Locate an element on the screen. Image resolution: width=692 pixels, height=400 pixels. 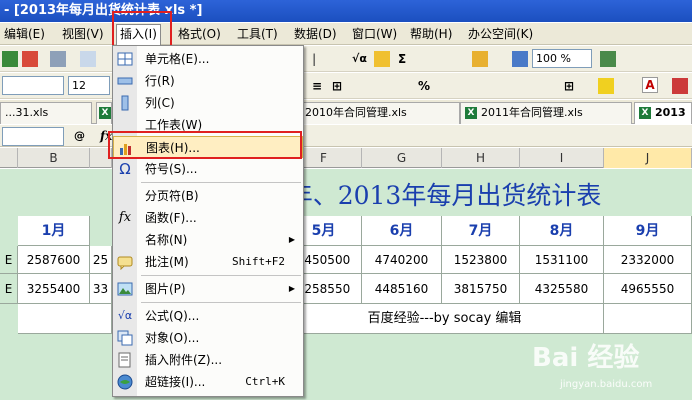
merge-icon: ⊞ is located at coordinates (337, 86).